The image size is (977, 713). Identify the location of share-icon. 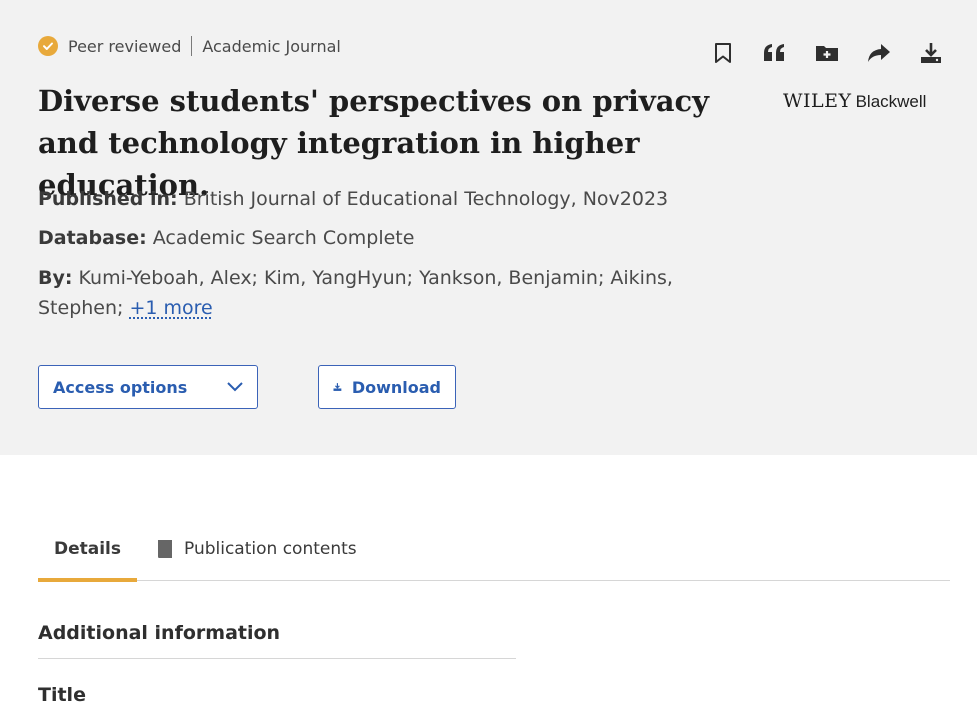
(879, 53).